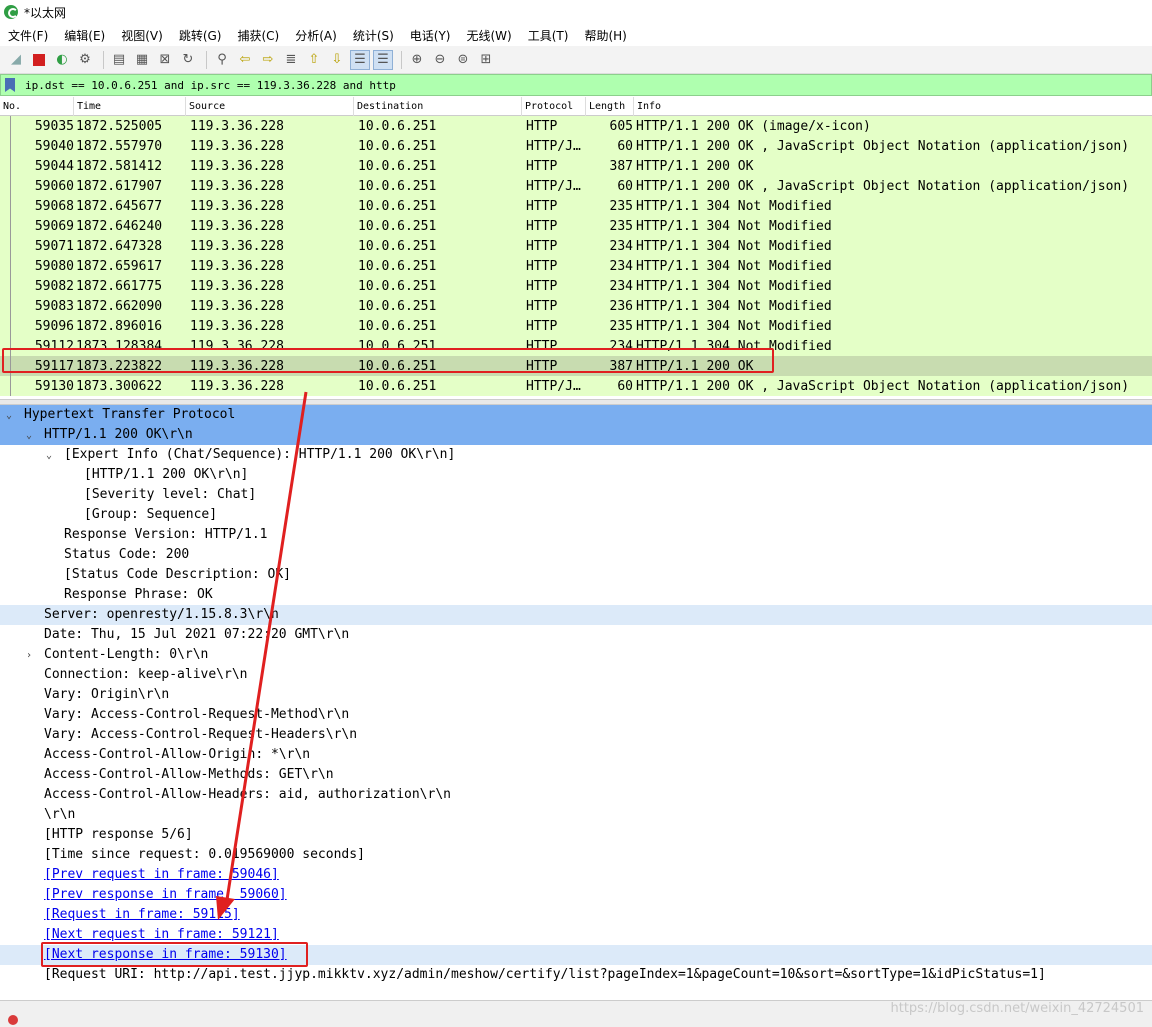  What do you see at coordinates (10, 85) in the screenshot?
I see `bookmark-icon` at bounding box center [10, 85].